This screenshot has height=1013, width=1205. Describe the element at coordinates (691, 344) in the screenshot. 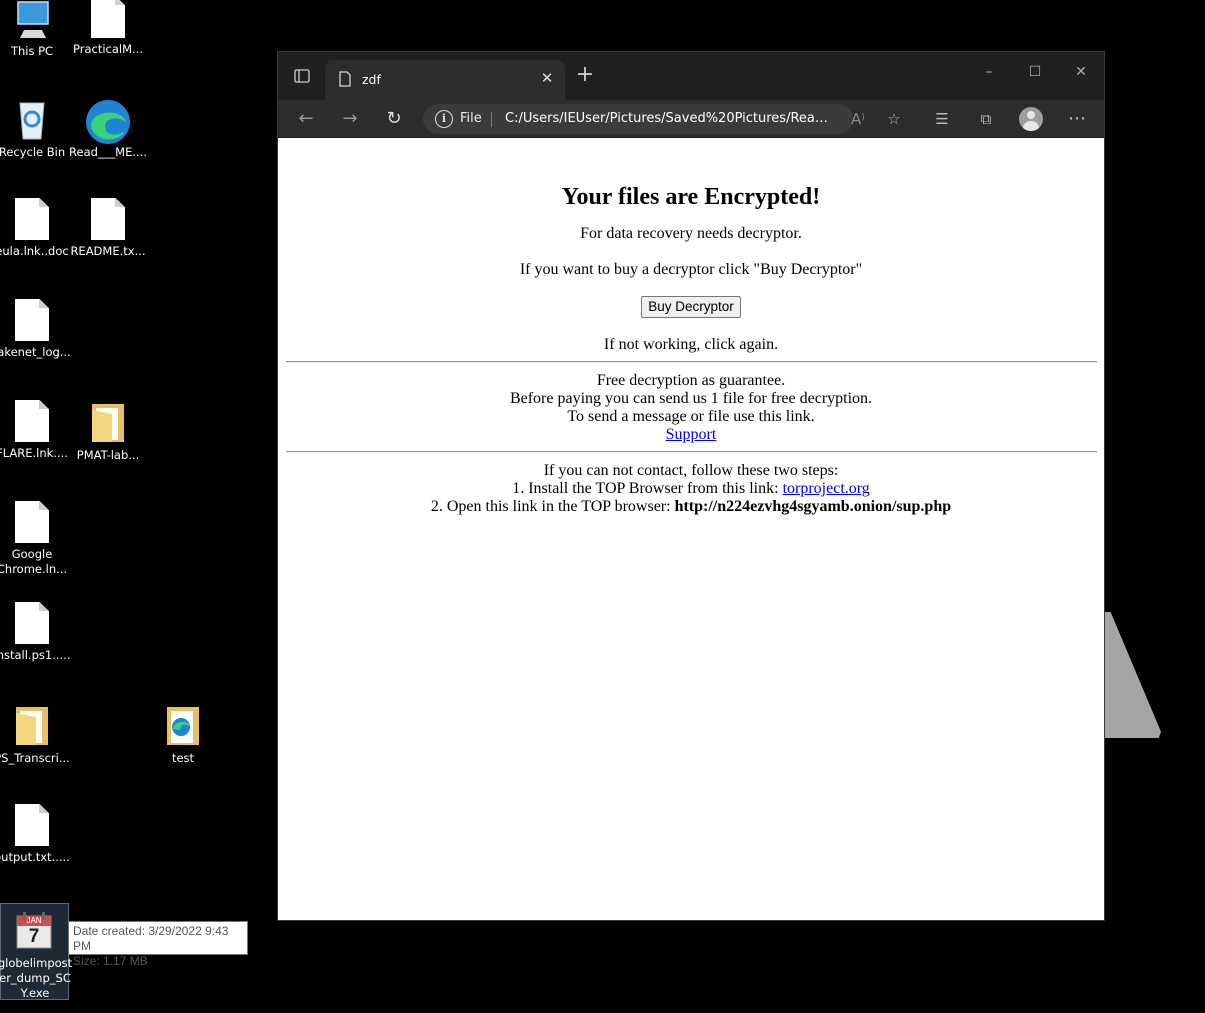

I see `retry-text: If not working, click again.` at that location.